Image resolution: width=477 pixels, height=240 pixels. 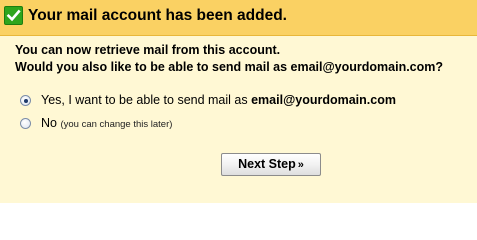 I want to click on next-step-label: Next Step, so click(x=267, y=164).